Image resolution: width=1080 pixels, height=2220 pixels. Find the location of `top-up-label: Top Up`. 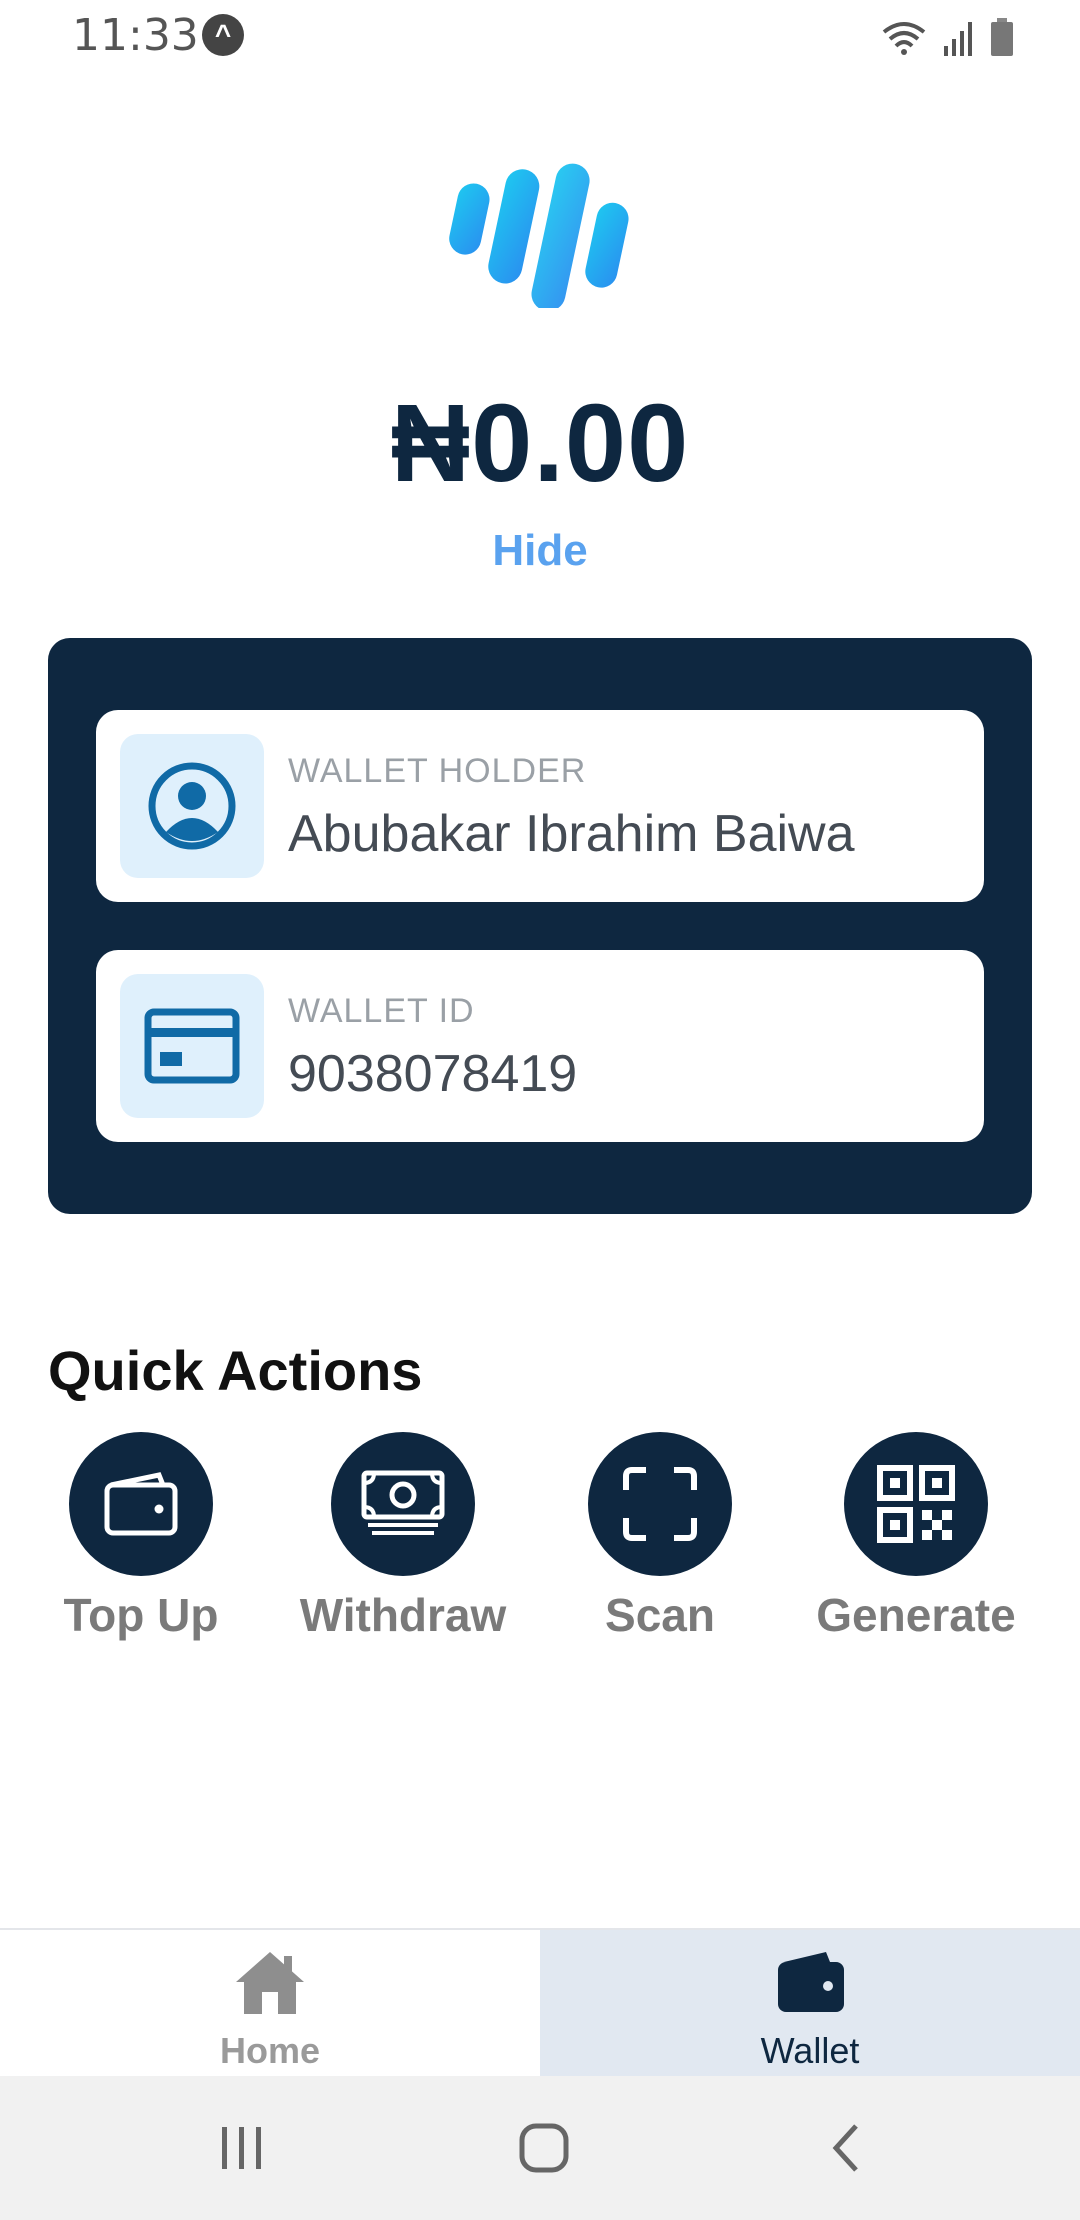

top-up-label: Top Up is located at coordinates (141, 1615).